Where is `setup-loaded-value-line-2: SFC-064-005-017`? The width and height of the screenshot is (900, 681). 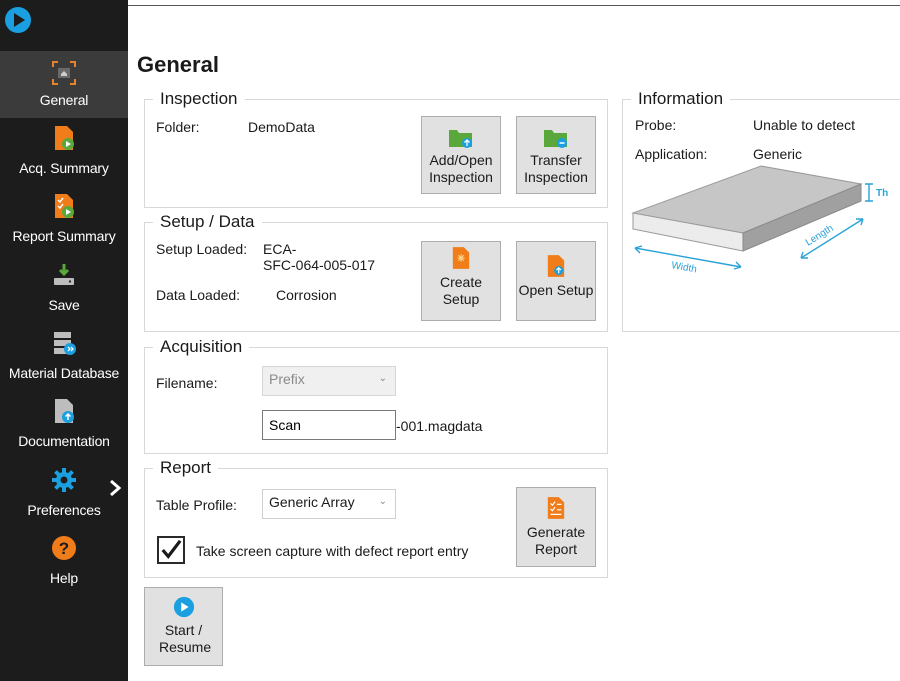 setup-loaded-value-line-2: SFC-064-005-017 is located at coordinates (319, 265).